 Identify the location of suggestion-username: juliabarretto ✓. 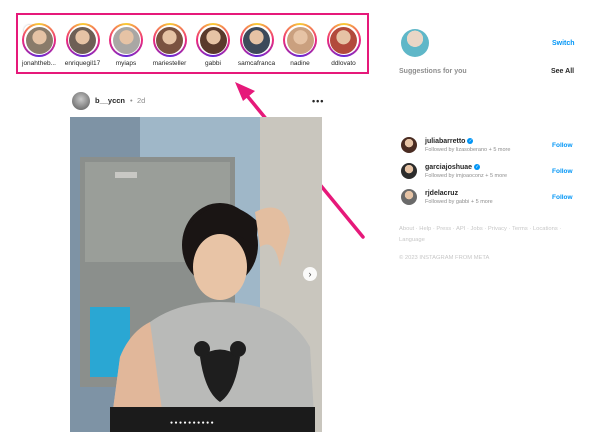
(449, 141).